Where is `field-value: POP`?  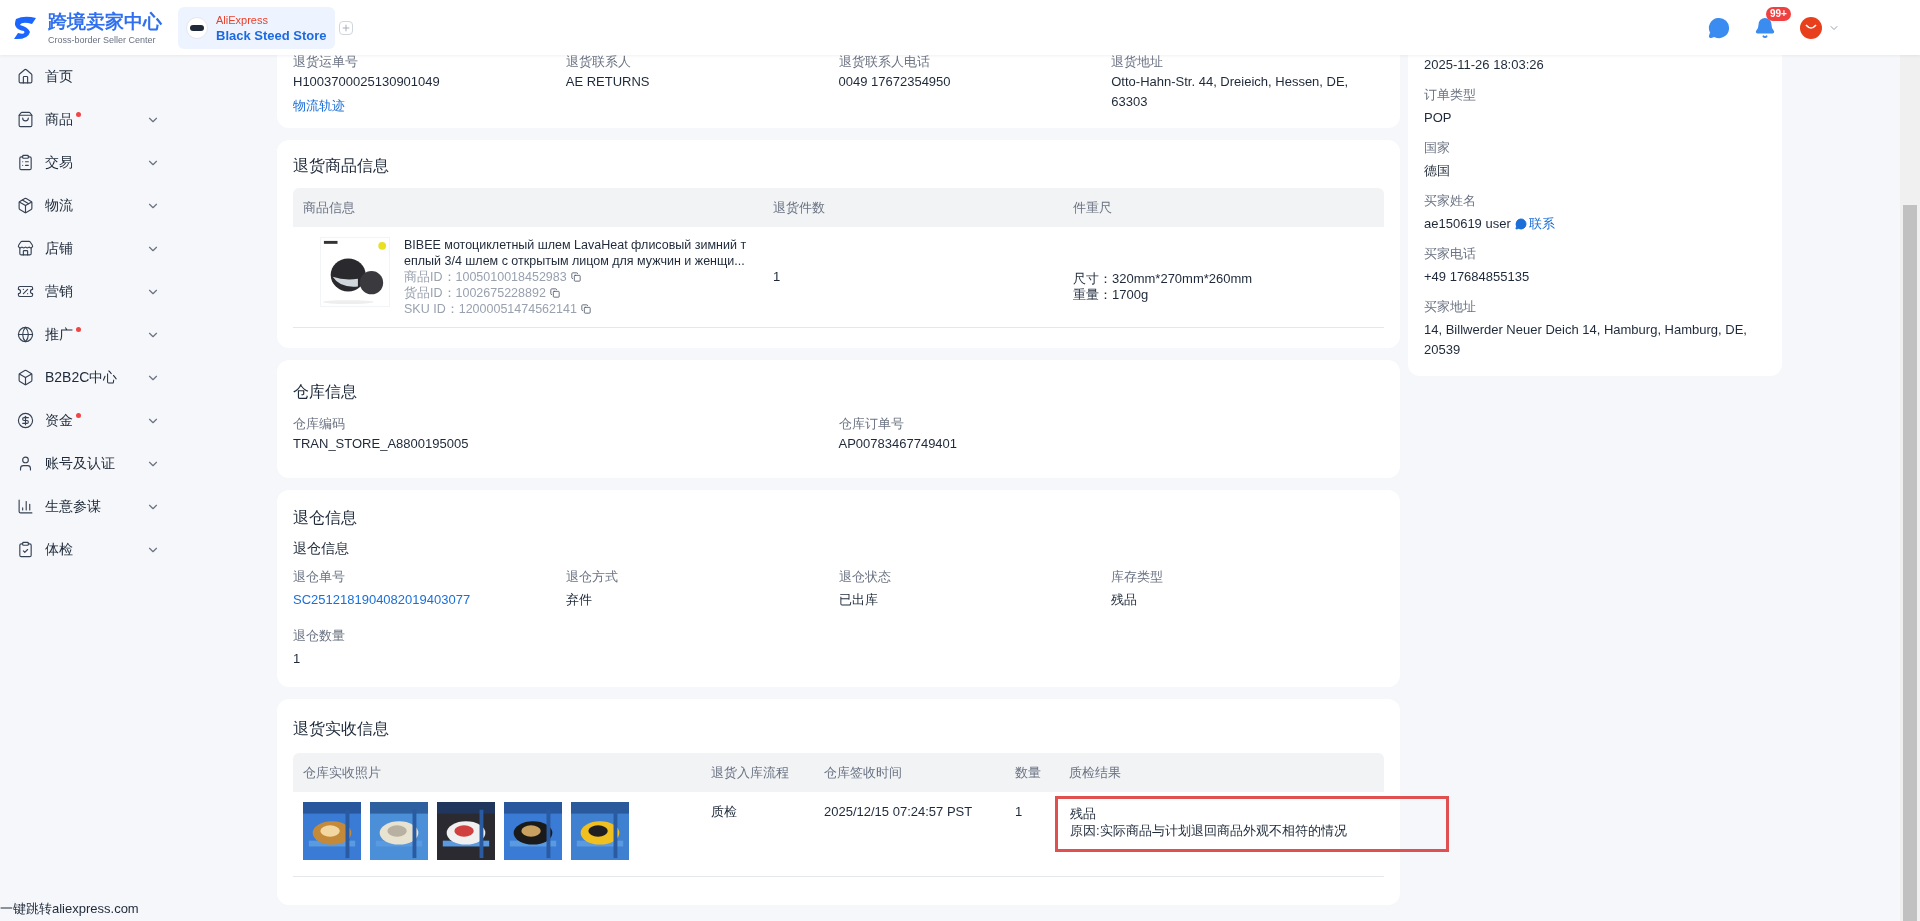 field-value: POP is located at coordinates (1438, 118).